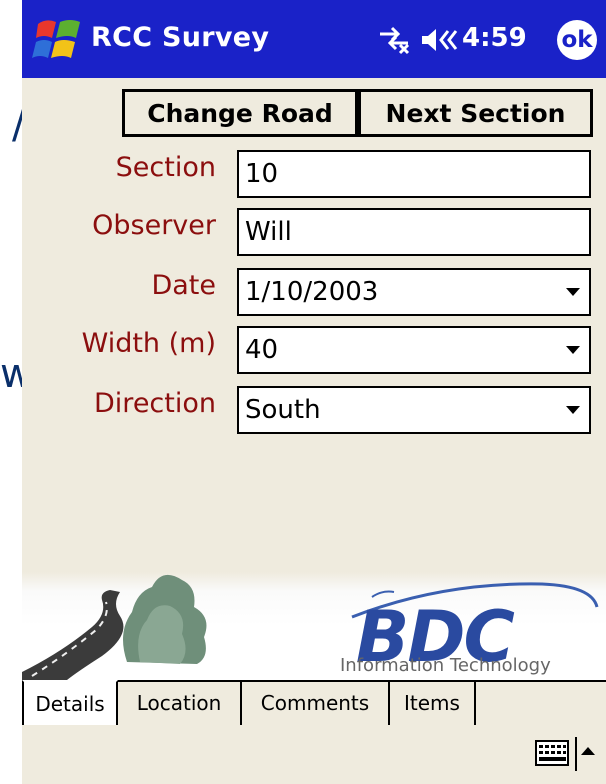 Image resolution: width=606 pixels, height=784 pixels. What do you see at coordinates (59, 39) in the screenshot?
I see `windows-start-icon` at bounding box center [59, 39].